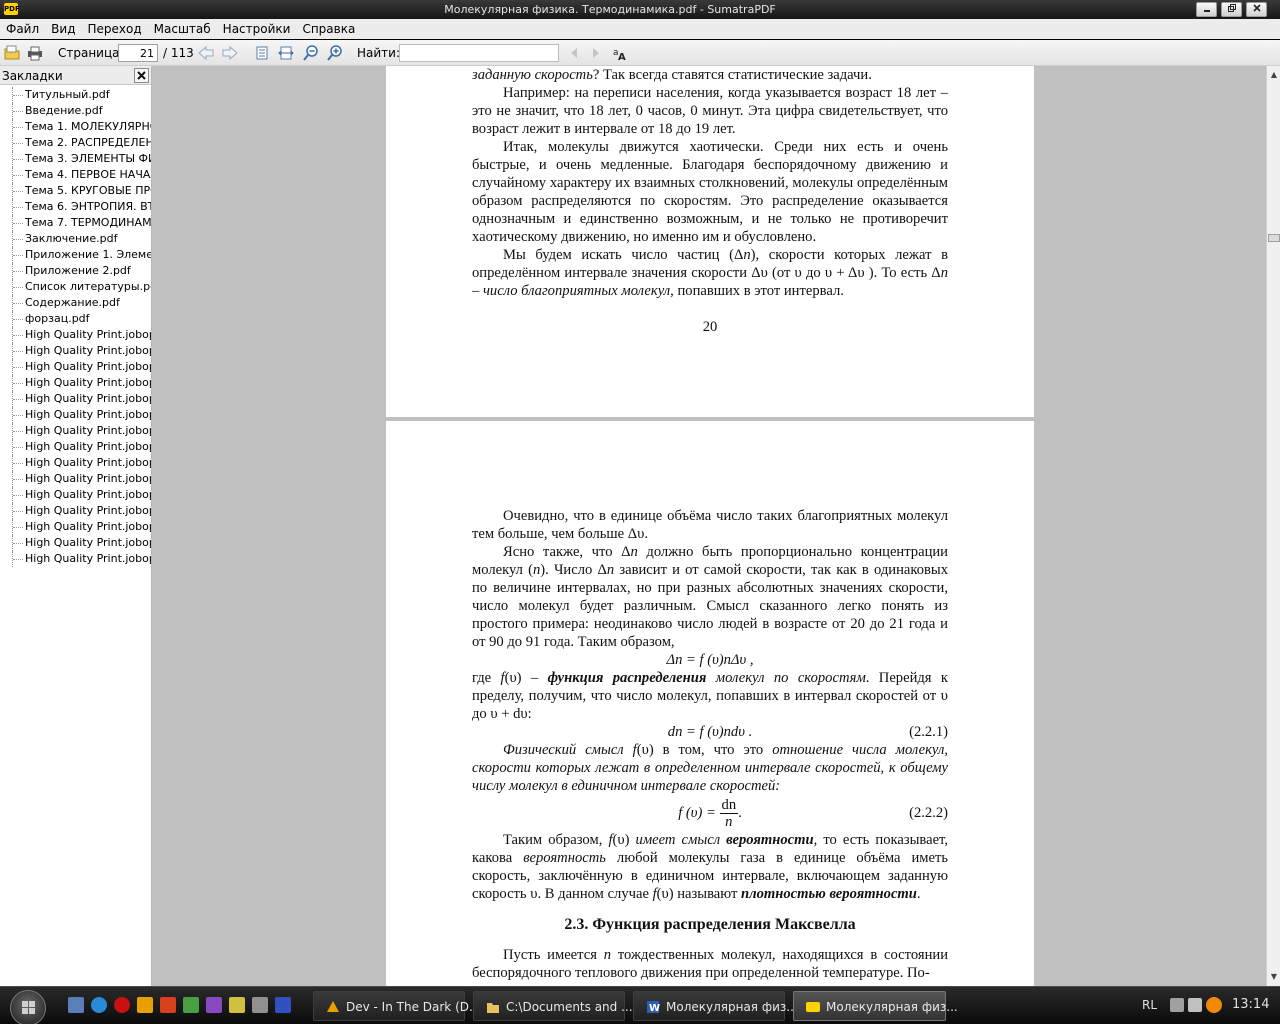  What do you see at coordinates (75, 303) in the screenshot?
I see `bookmark-item: Содержание.pdf` at bounding box center [75, 303].